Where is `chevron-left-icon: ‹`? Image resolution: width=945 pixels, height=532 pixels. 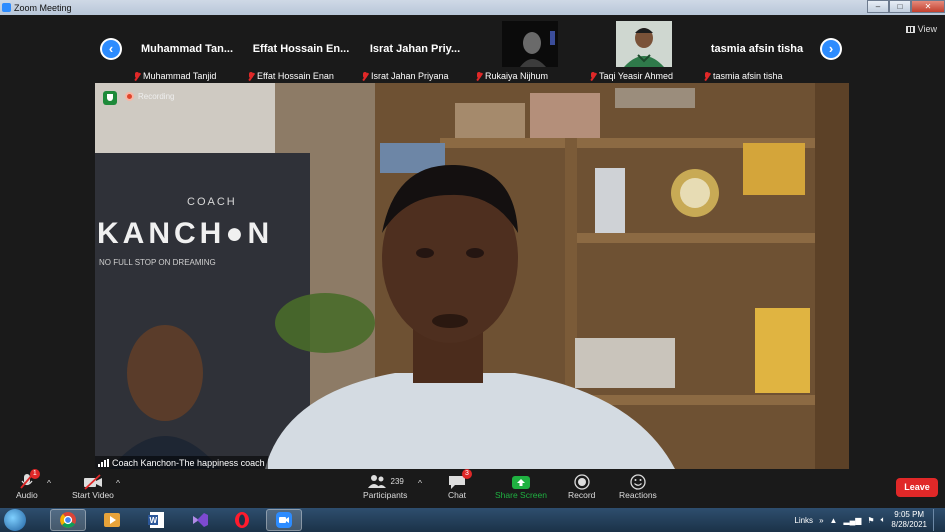 chevron-left-icon: ‹ is located at coordinates (111, 49).